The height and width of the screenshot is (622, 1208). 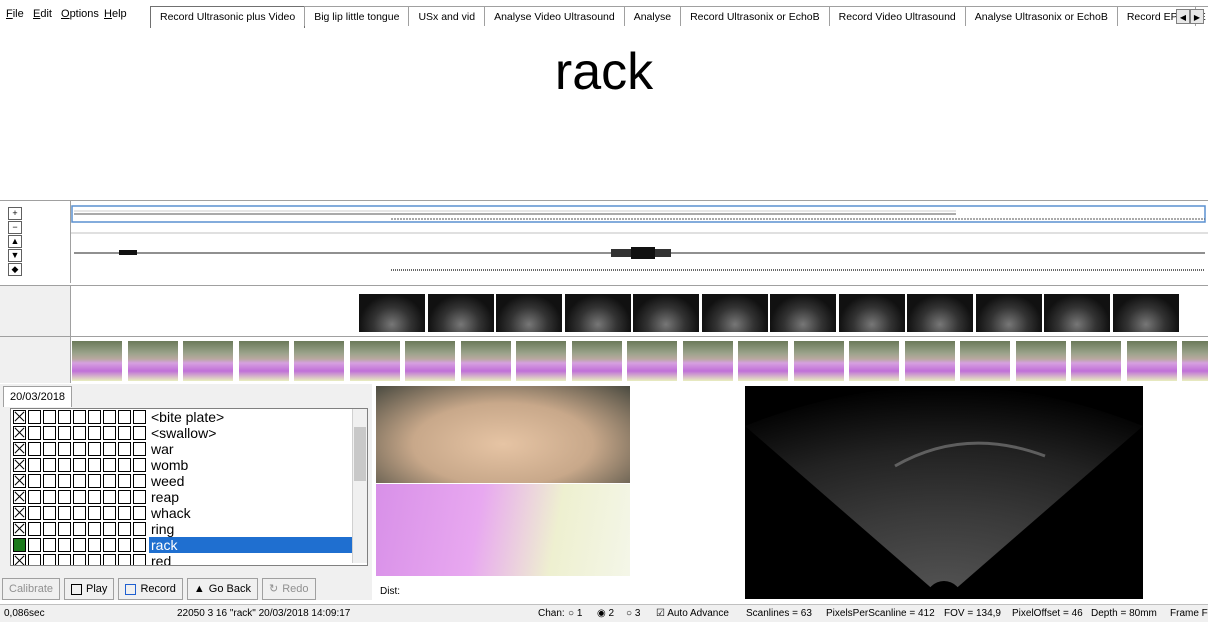 I want to click on list-item: <bite plate>, so click(x=181, y=417).